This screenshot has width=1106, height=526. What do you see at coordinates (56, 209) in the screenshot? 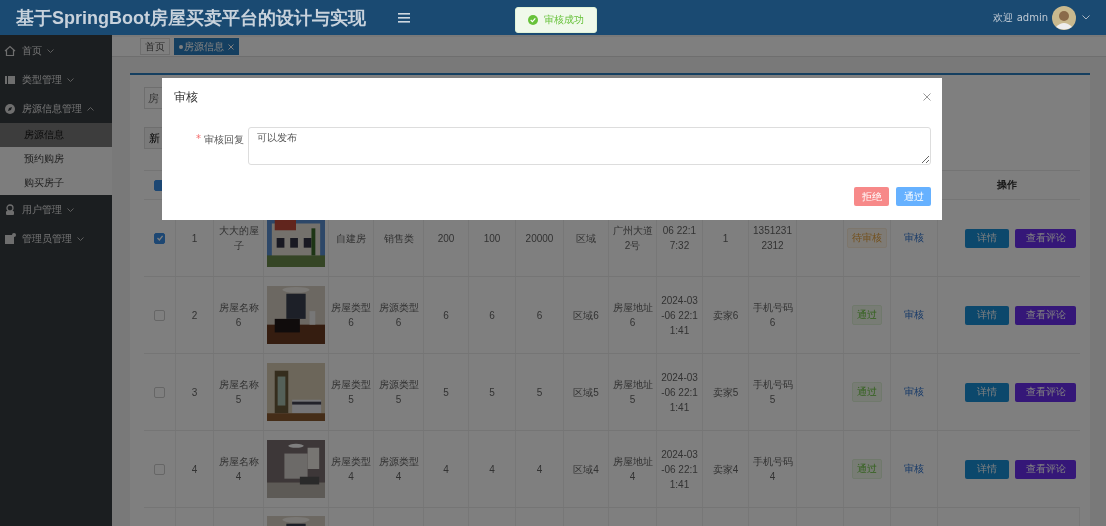
I see `sidebar-item: 用户管理` at bounding box center [56, 209].